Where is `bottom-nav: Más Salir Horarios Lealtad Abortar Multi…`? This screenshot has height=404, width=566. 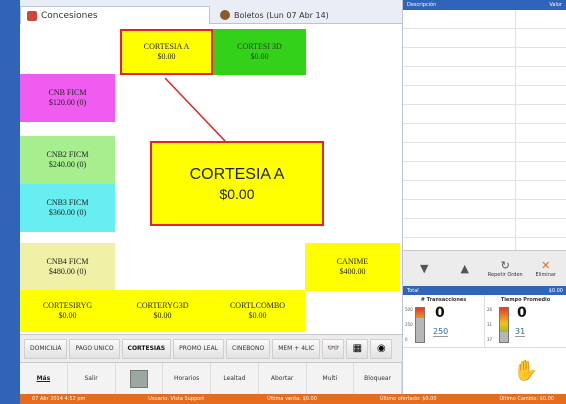 bottom-nav: Más Salir Horarios Lealtad Abortar Multi… is located at coordinates (211, 378).